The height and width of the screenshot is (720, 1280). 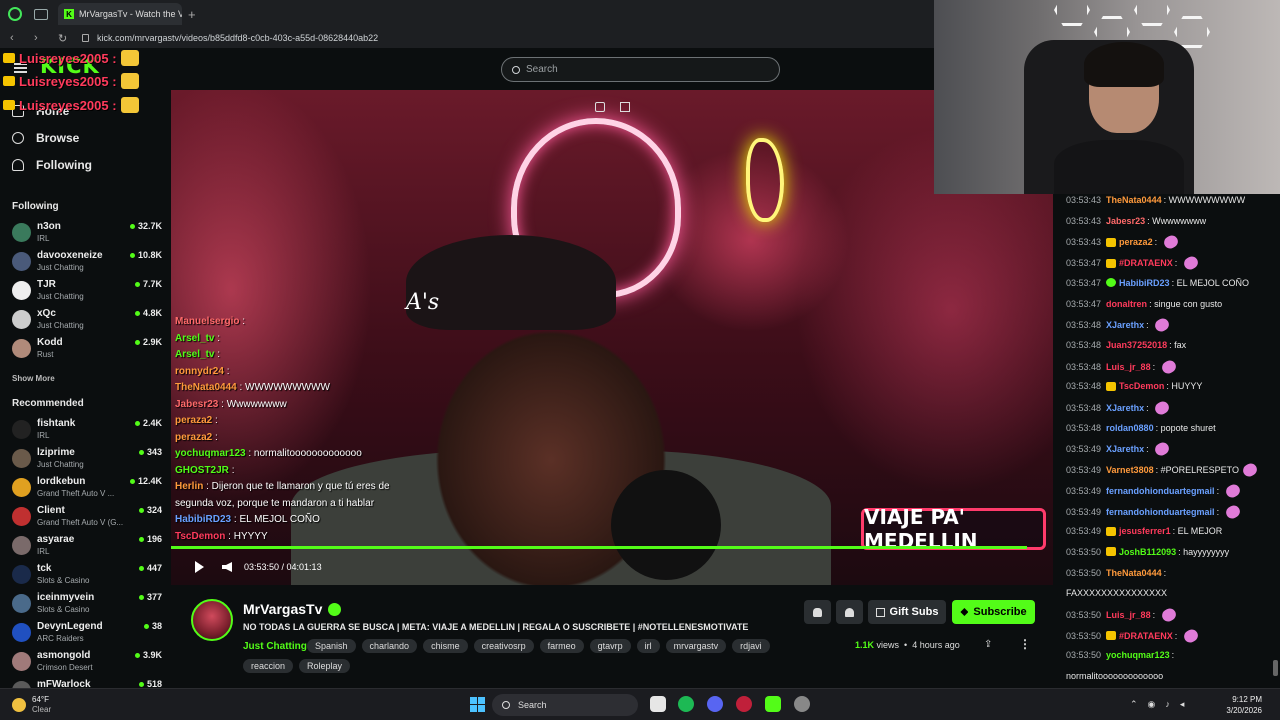 I want to click on back-button: ‹, so click(x=17, y=38).